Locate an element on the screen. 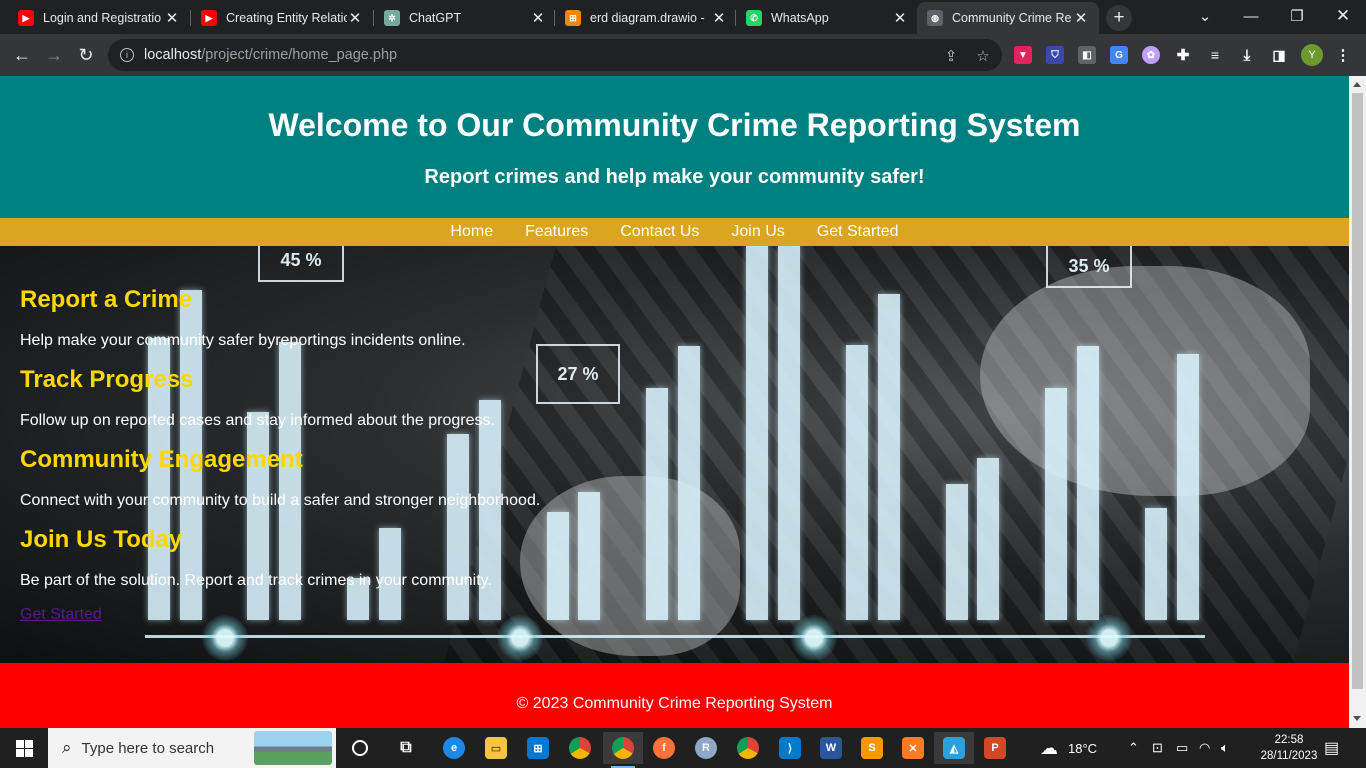  browser-tab: ▶ Login and Registratio ✕ is located at coordinates (99, 18).